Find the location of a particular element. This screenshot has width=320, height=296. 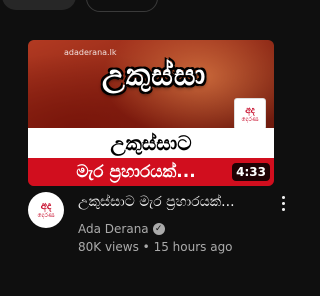

video-stats: 80K views • 15 hours ago is located at coordinates (155, 247).